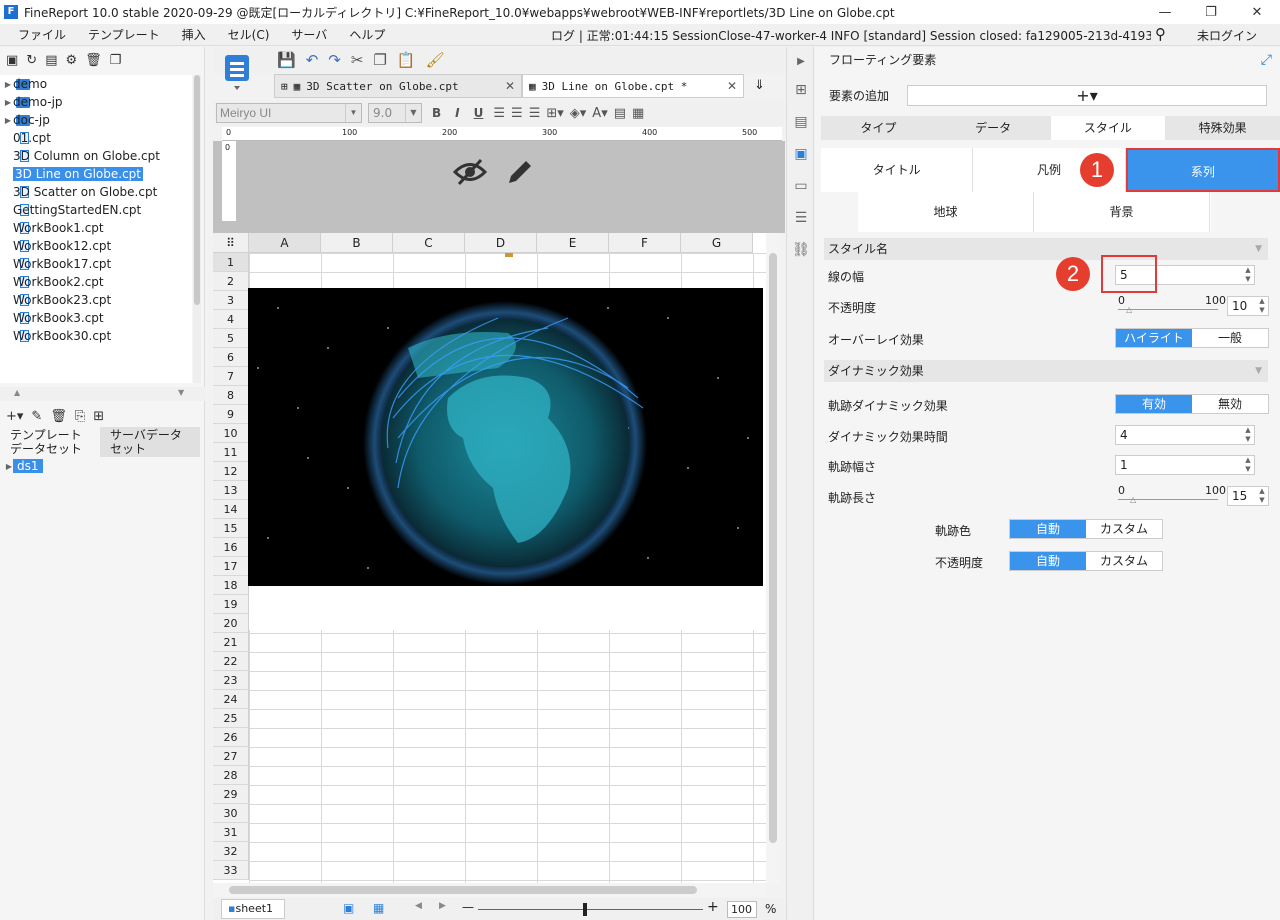  Describe the element at coordinates (102, 394) in the screenshot. I see `panel-splitter: ▲ ▼` at that location.